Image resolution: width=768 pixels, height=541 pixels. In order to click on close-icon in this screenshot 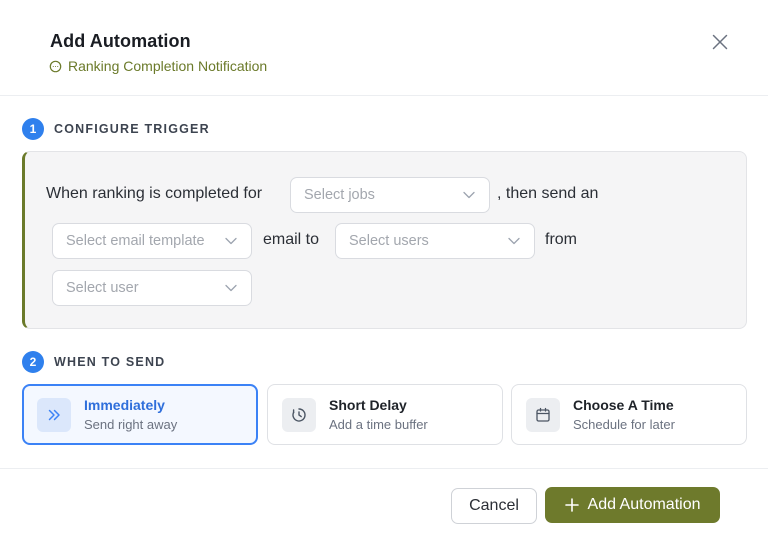, I will do `click(720, 42)`.